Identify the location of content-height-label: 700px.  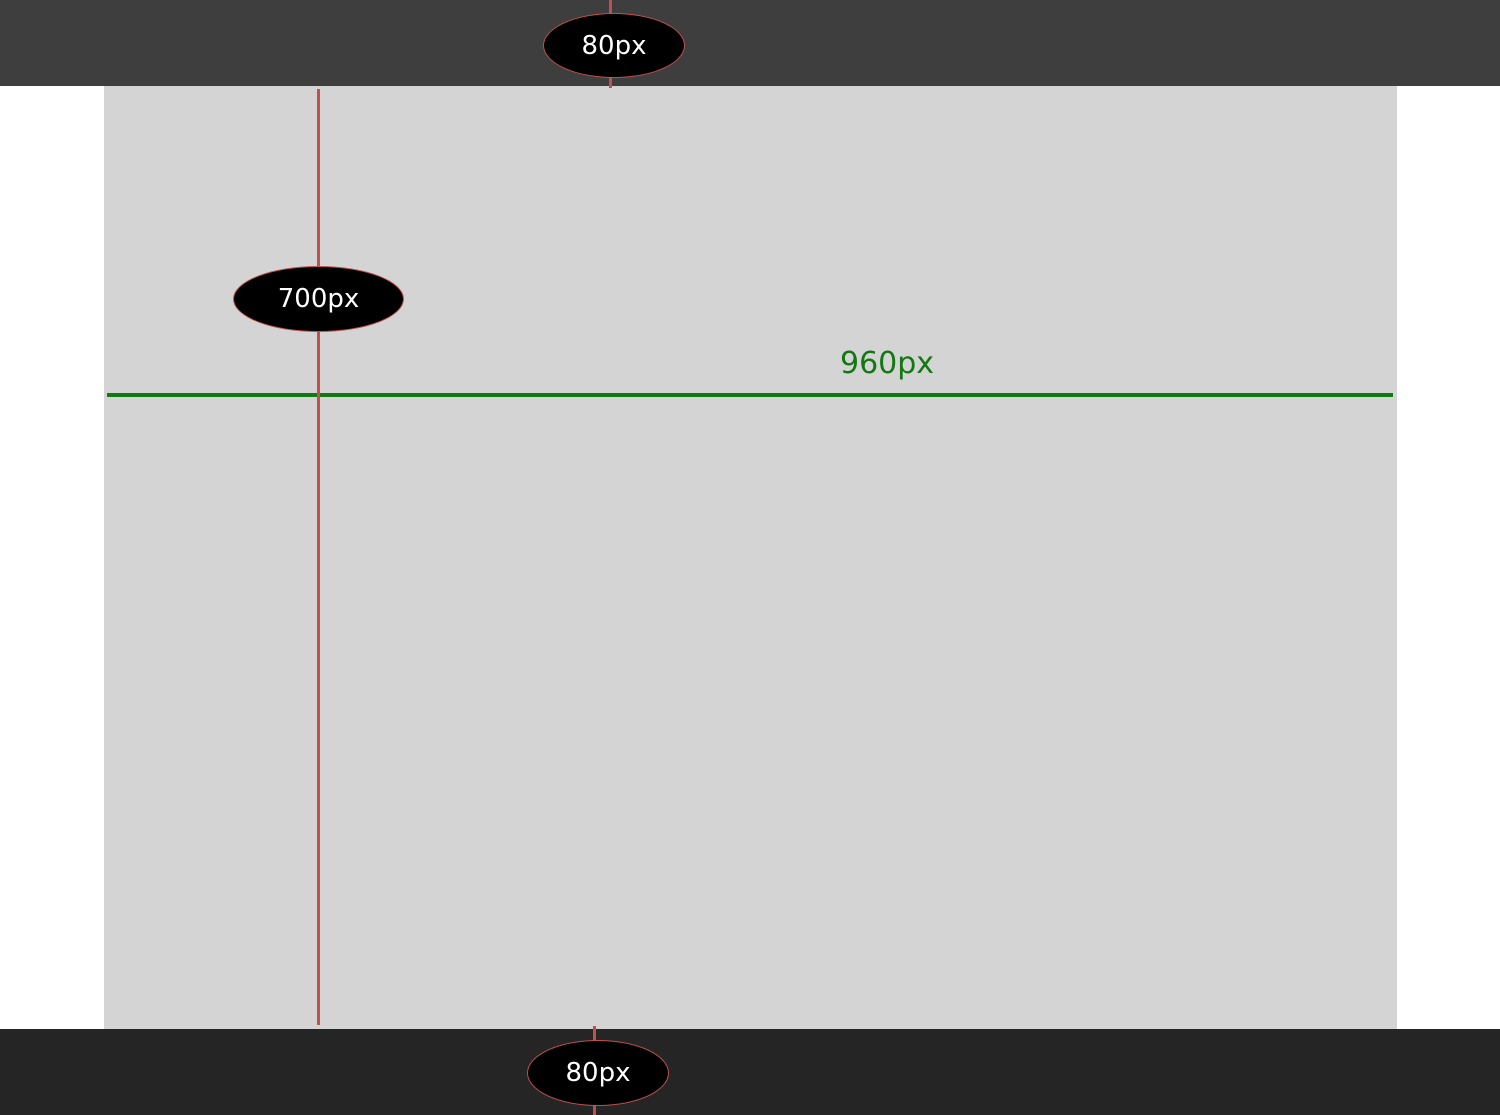
(318, 299).